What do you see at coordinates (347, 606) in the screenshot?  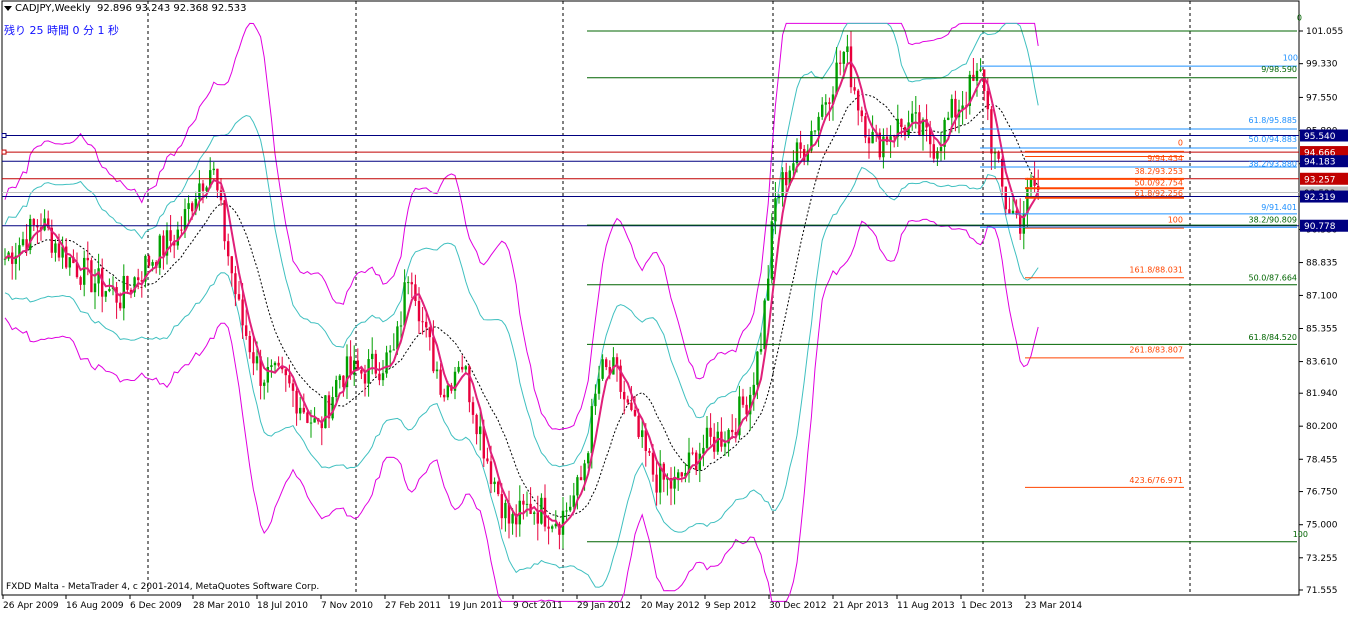 I see `x-tick-label: 7 Nov 2010` at bounding box center [347, 606].